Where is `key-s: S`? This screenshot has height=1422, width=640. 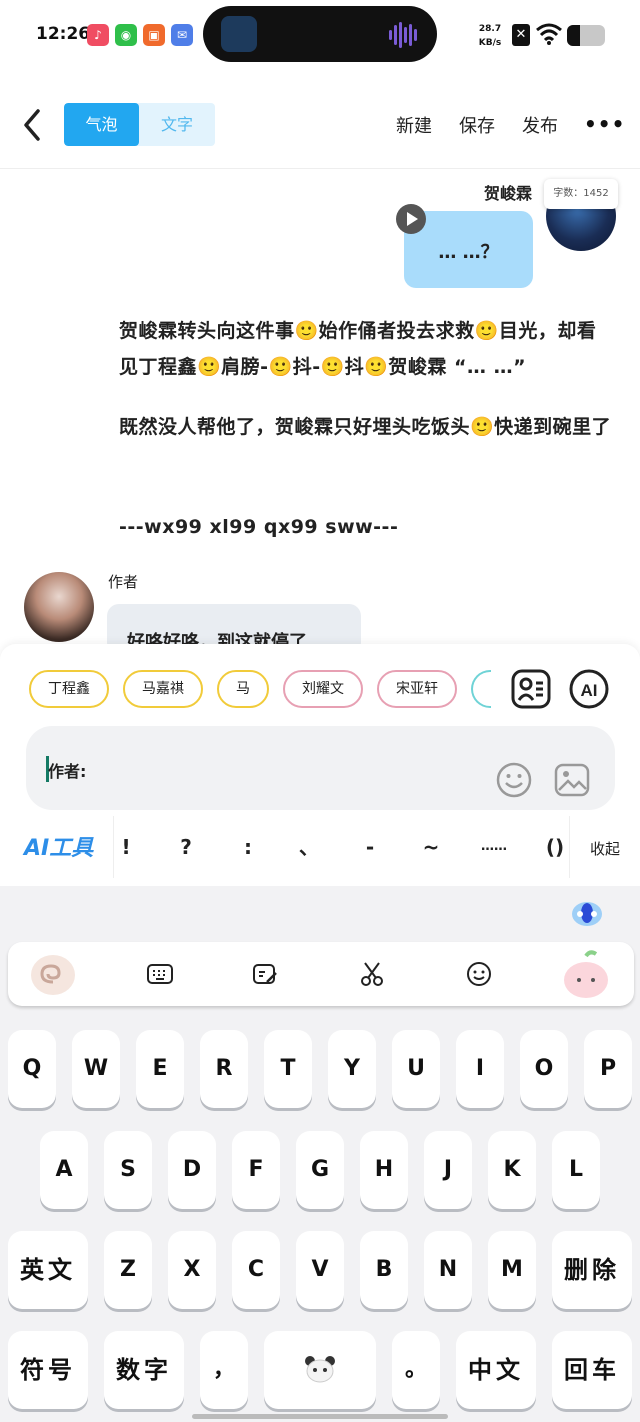 key-s: S is located at coordinates (128, 1170).